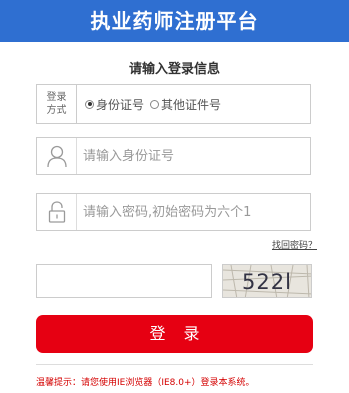 The height and width of the screenshot is (393, 349). What do you see at coordinates (124, 281) in the screenshot?
I see `captcha-input` at bounding box center [124, 281].